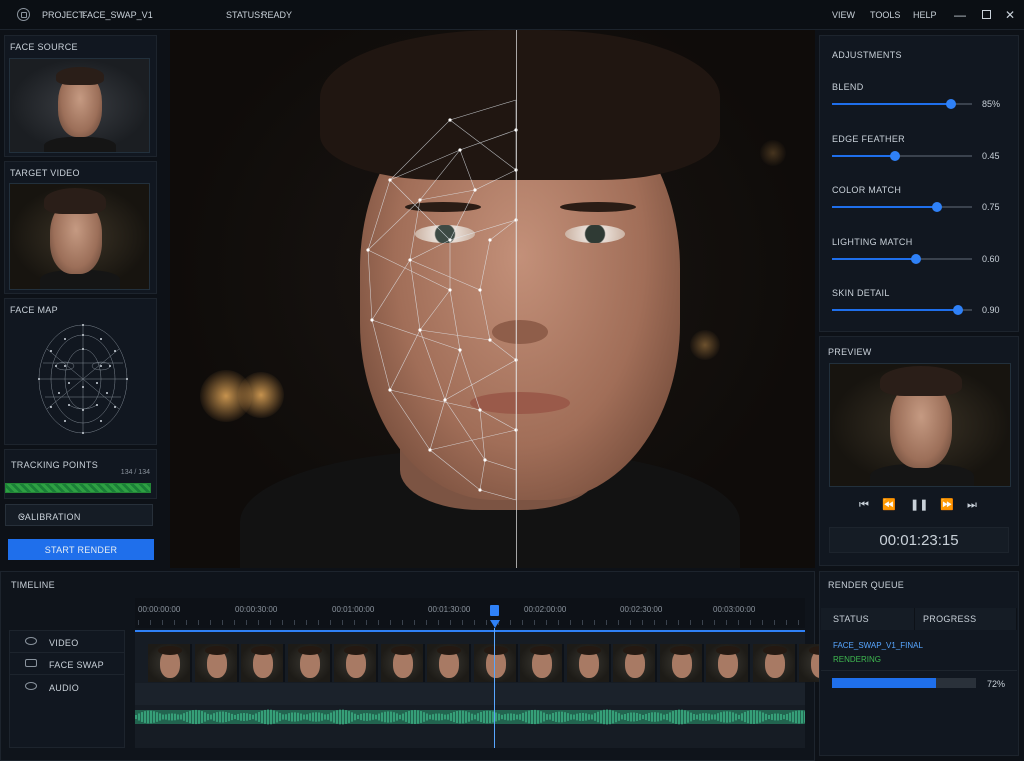 The height and width of the screenshot is (761, 1024). I want to click on face-swap-icon, so click(31, 663).